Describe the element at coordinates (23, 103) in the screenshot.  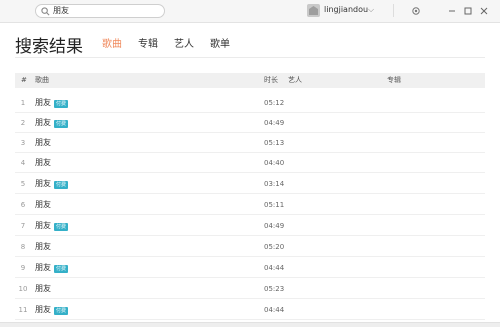
I see `row-number: 1` at that location.